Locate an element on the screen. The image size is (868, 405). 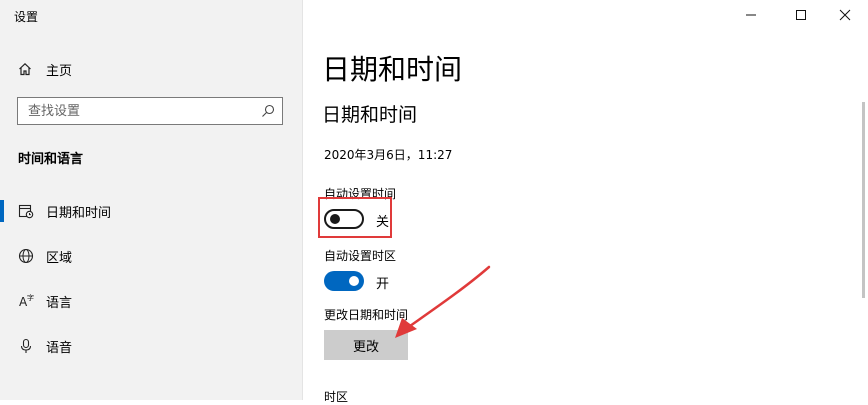
close-button is located at coordinates (845, 15).